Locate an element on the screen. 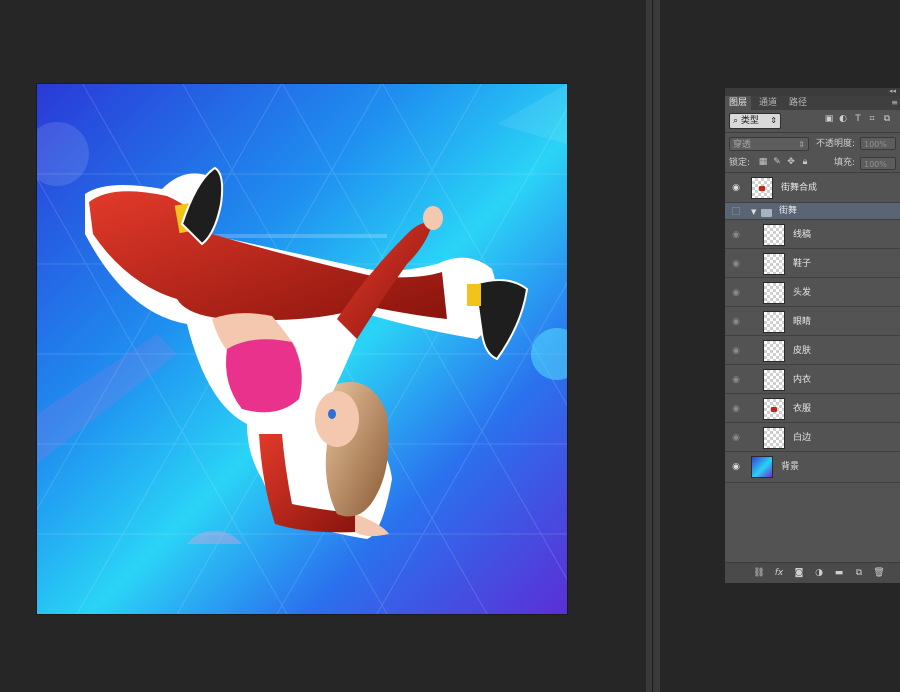 The image size is (900, 692). layer-row: ◉ 内衣 is located at coordinates (812, 379).